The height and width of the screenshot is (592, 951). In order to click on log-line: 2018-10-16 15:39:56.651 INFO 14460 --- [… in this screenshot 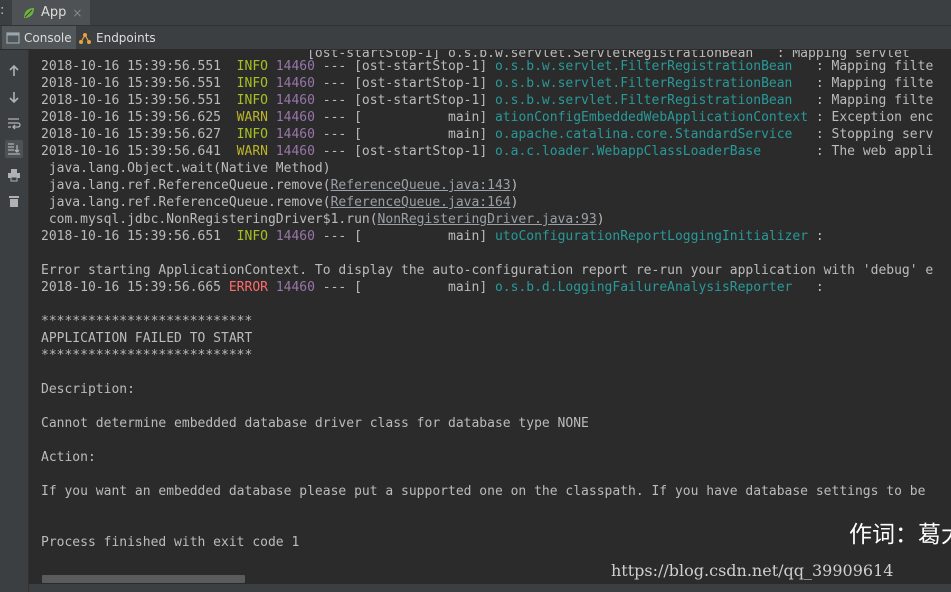, I will do `click(432, 236)`.